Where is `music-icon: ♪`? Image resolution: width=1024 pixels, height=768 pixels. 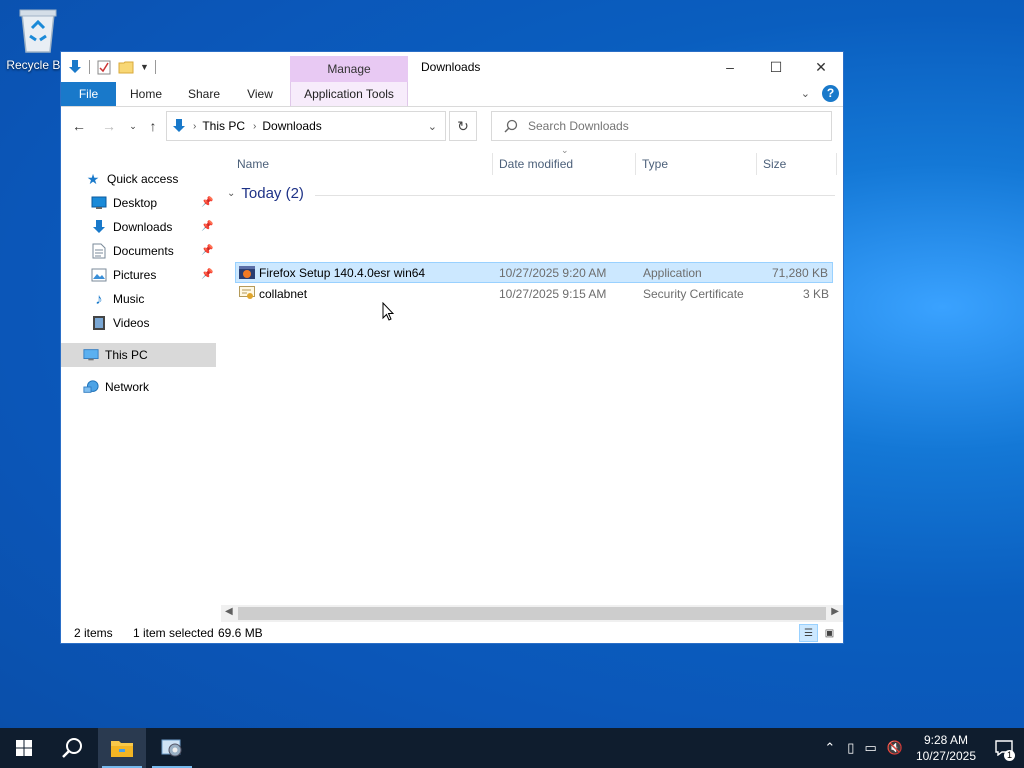
music-icon: ♪ is located at coordinates (99, 299).